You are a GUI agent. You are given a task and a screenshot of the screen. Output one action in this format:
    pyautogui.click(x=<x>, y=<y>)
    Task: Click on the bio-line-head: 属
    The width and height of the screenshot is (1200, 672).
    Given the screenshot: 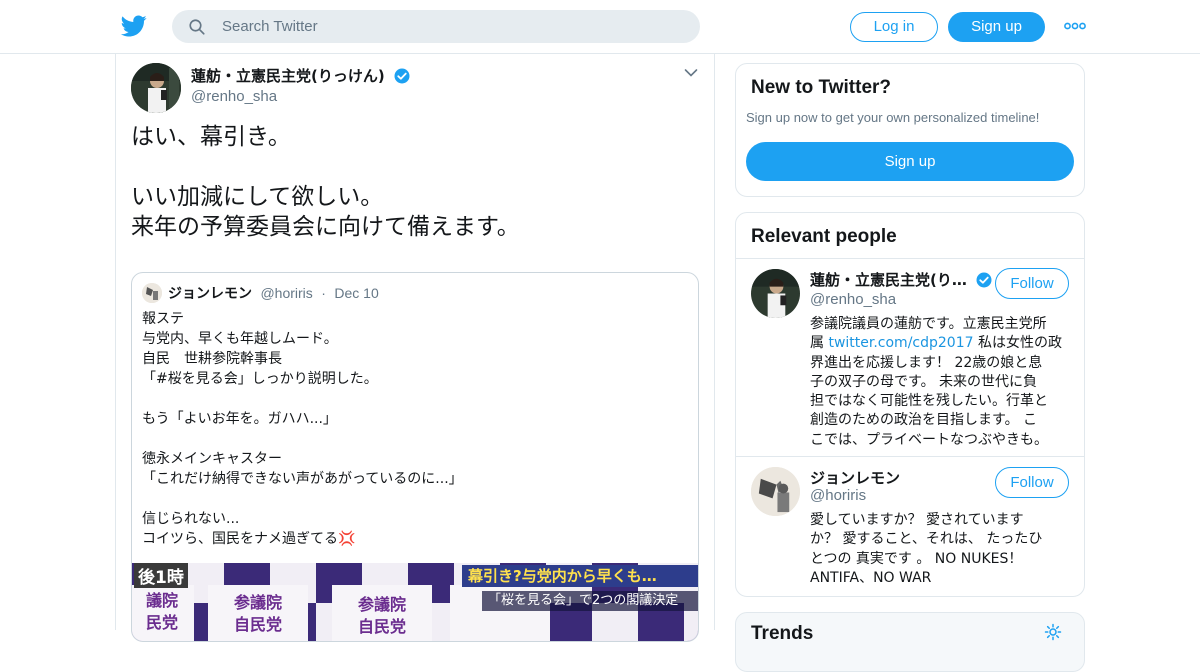 What is the action you would take?
    pyautogui.click(x=819, y=343)
    